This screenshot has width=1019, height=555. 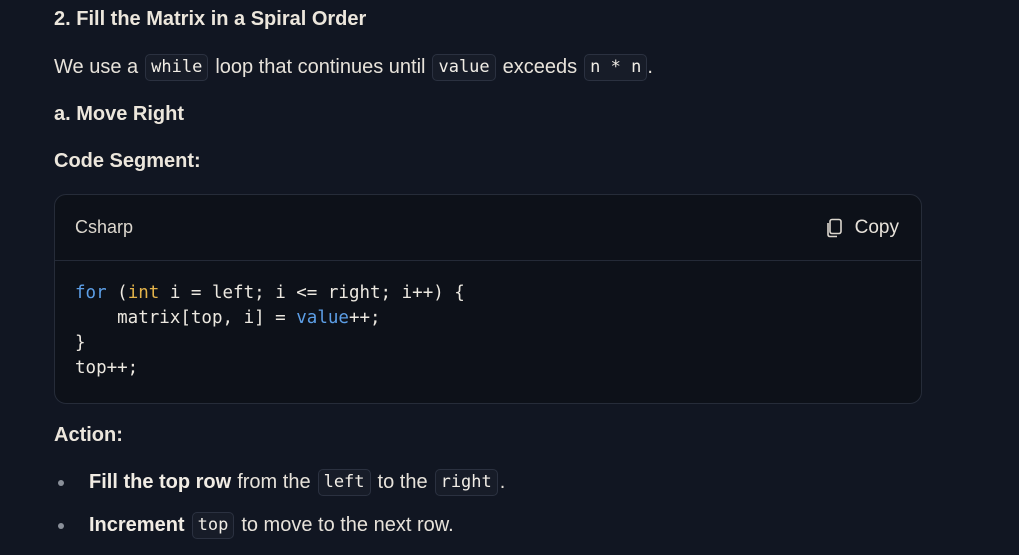 What do you see at coordinates (186, 318) in the screenshot?
I see `code-text: matrix[top, i] =` at bounding box center [186, 318].